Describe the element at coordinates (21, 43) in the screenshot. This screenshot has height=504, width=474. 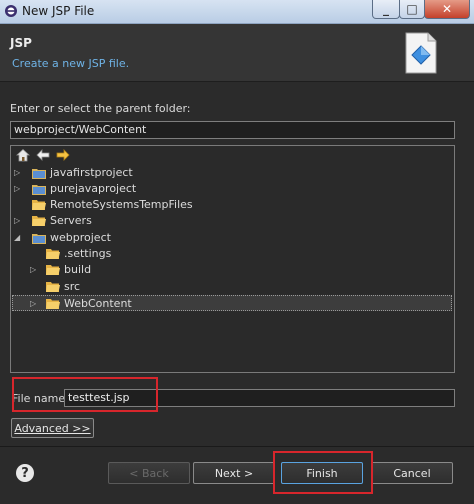
I see `wizard-title: JSP` at that location.